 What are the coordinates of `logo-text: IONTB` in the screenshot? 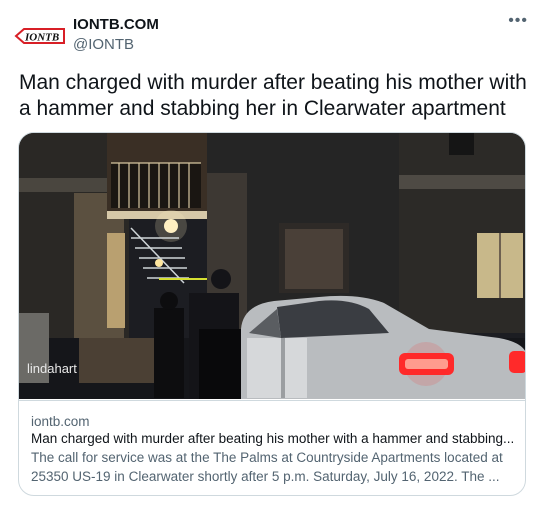 It's located at (41, 38).